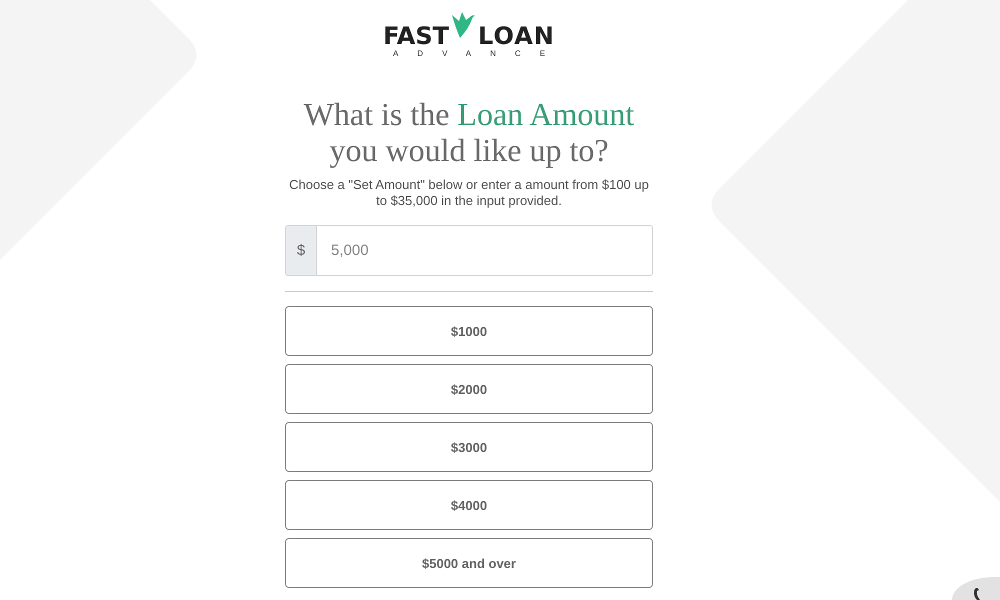 This screenshot has width=1000, height=600. What do you see at coordinates (469, 132) in the screenshot?
I see `heading: What is the Loan Amount you would like up to?` at bounding box center [469, 132].